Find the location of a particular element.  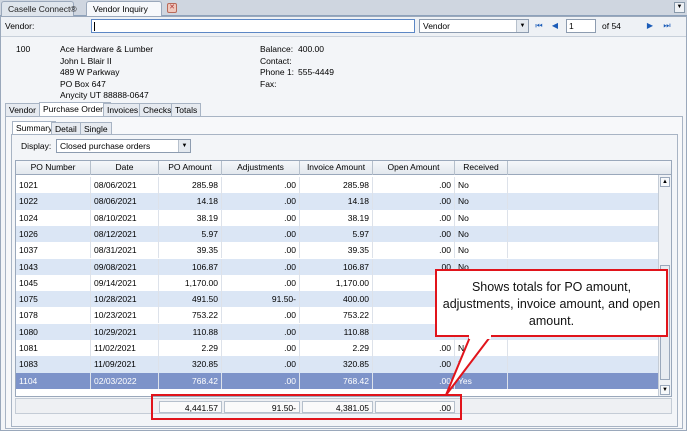

column-header: Adjustments is located at coordinates (261, 168).